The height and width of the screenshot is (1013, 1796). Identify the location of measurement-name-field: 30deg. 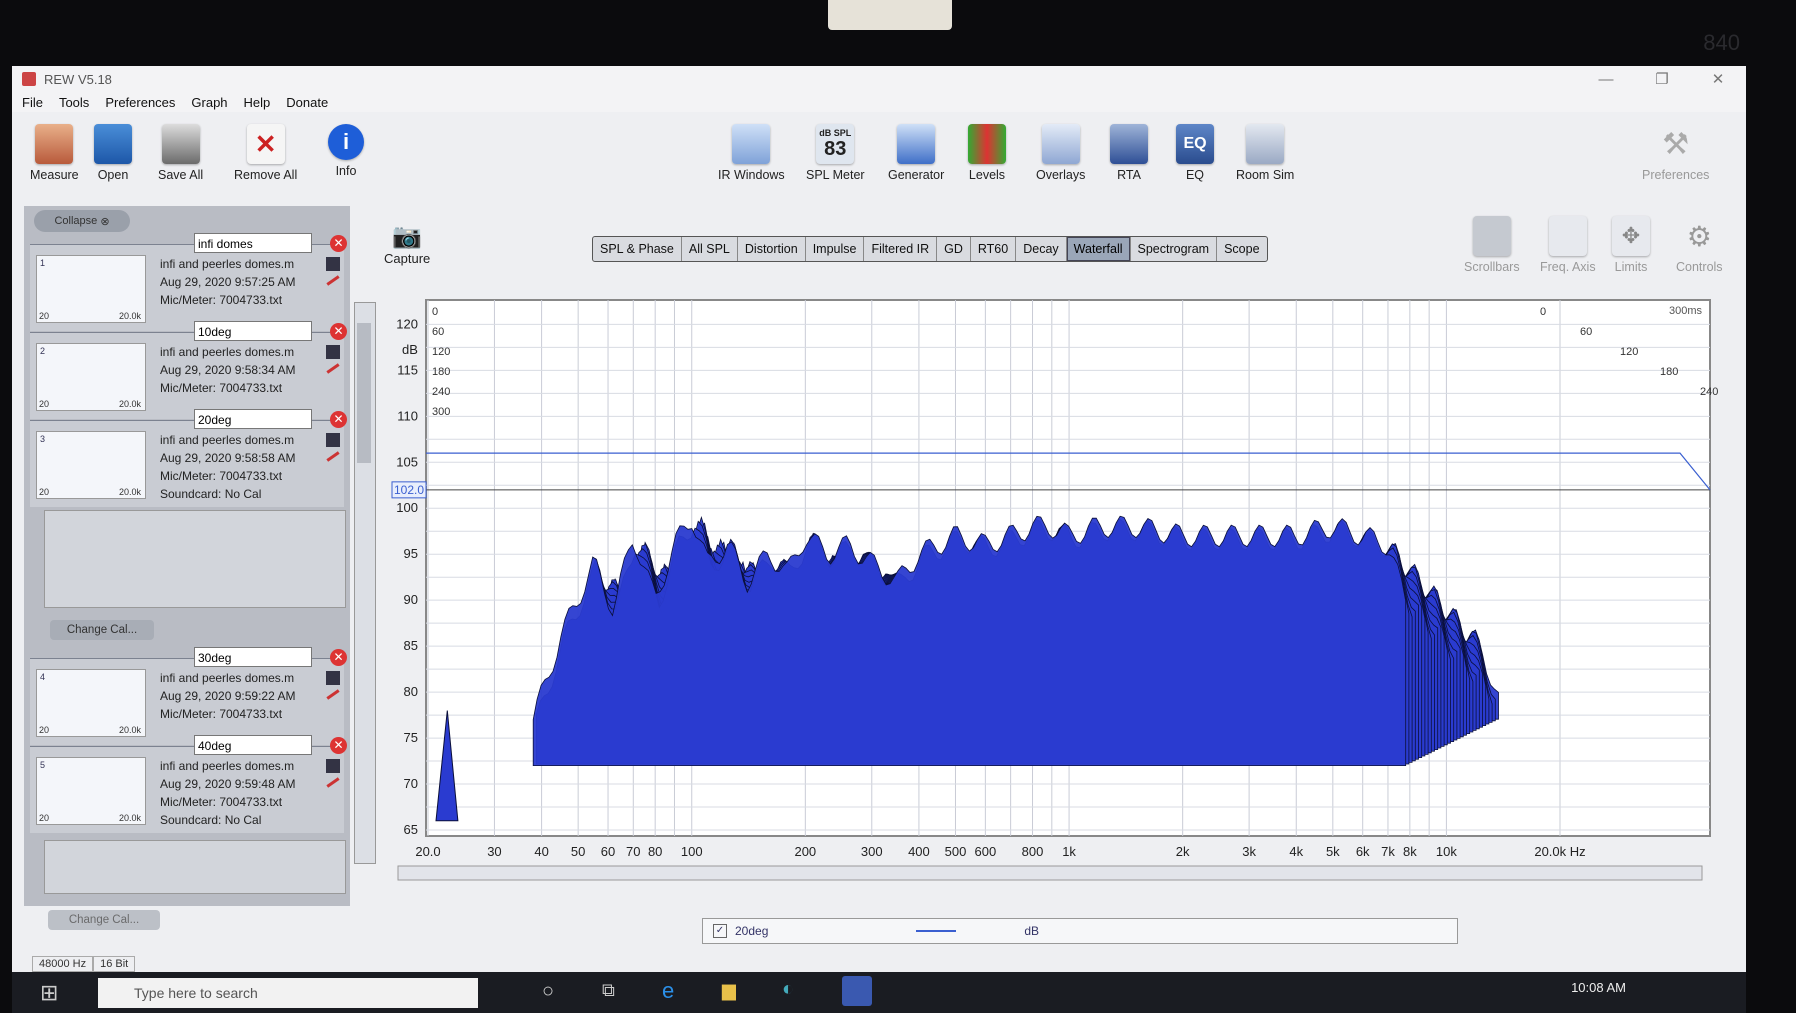
(253, 657).